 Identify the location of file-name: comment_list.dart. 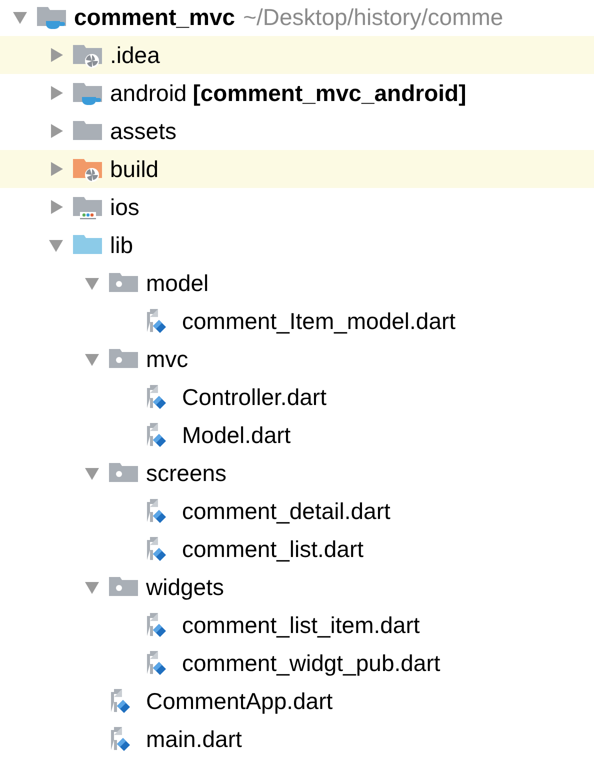
(273, 549).